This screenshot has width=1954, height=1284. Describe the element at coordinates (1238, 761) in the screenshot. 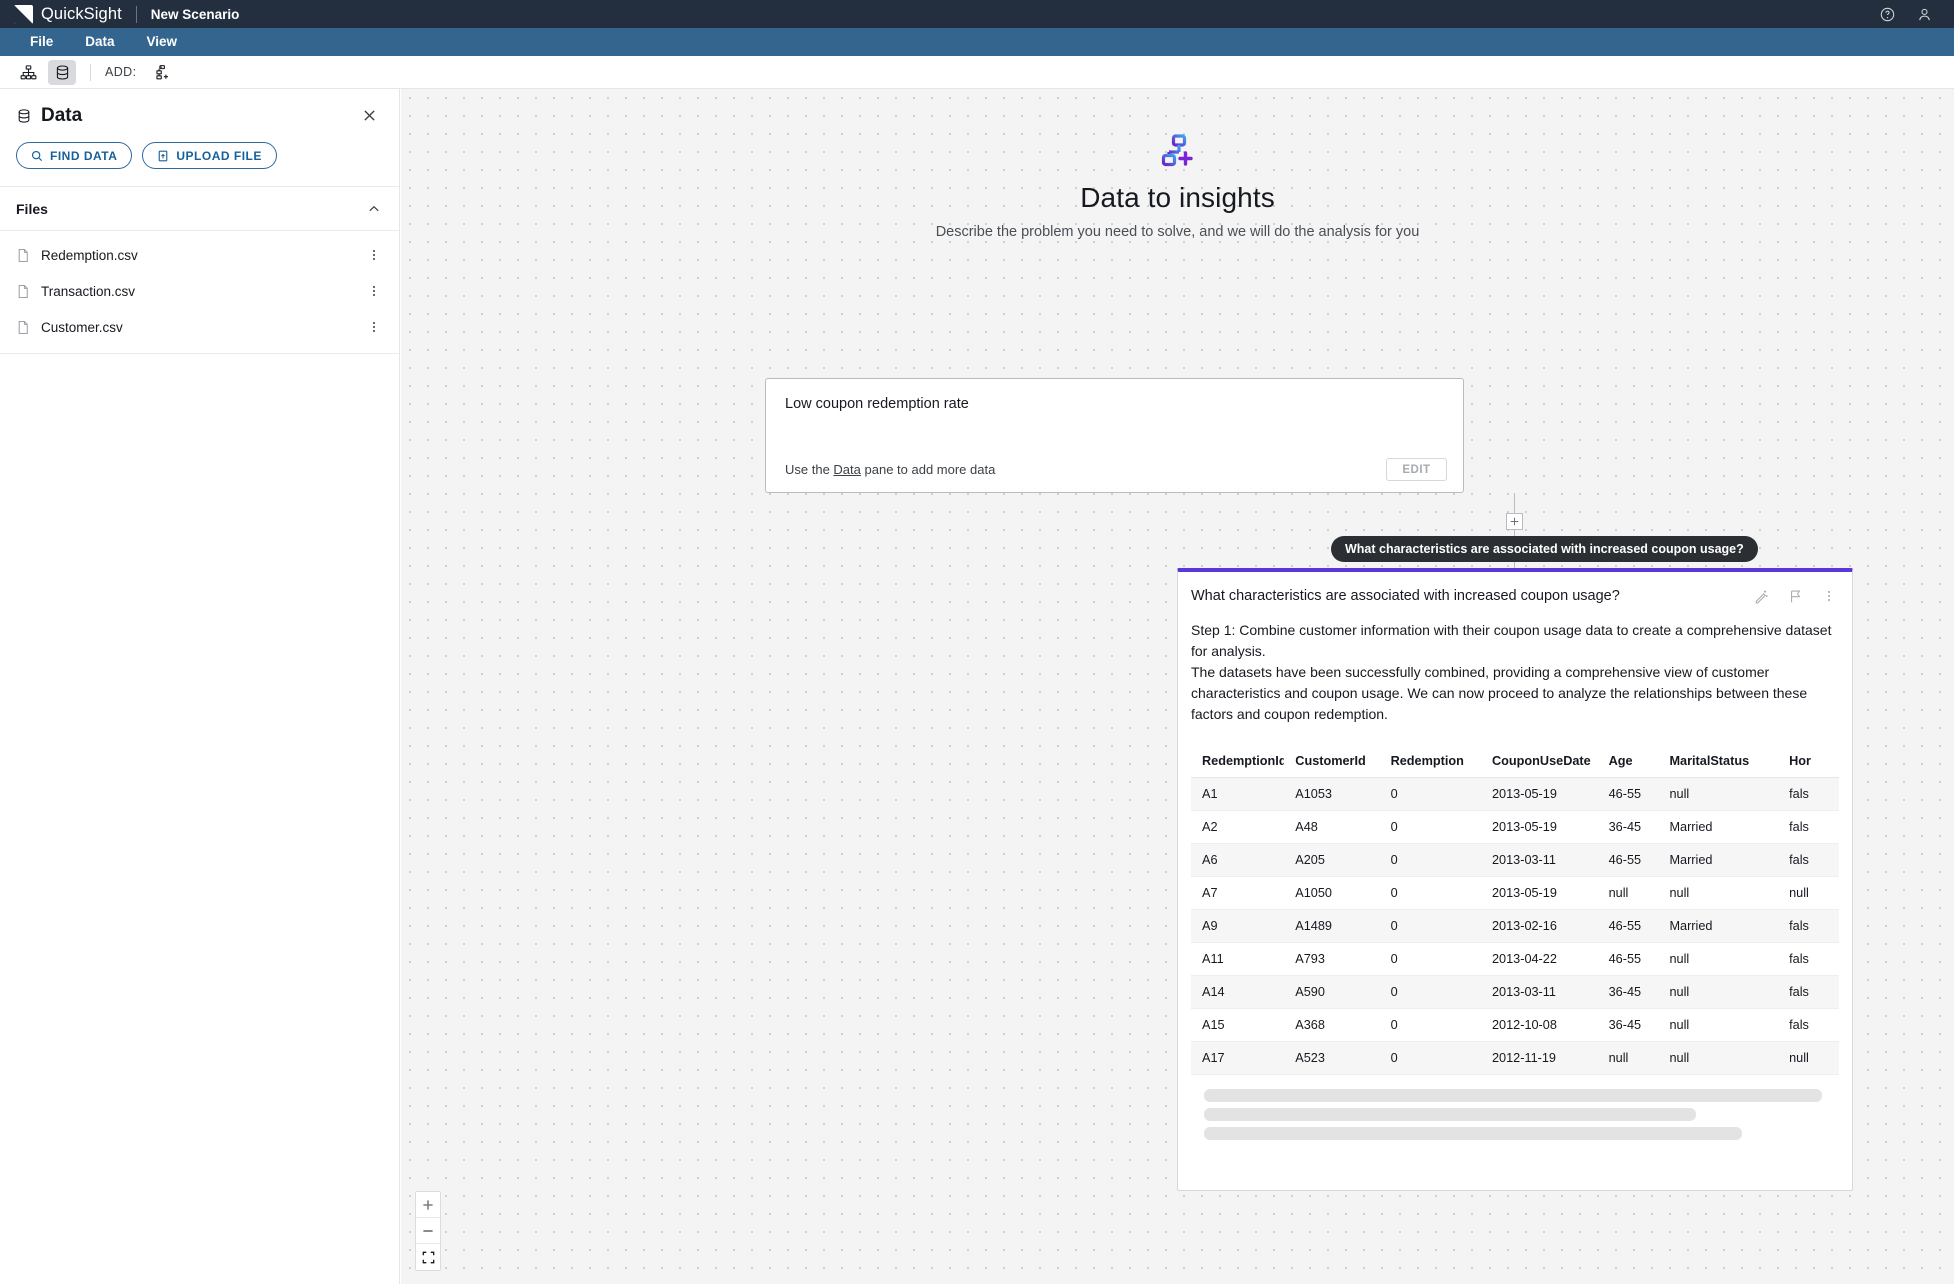

I see `column-header: RedemptionId` at that location.